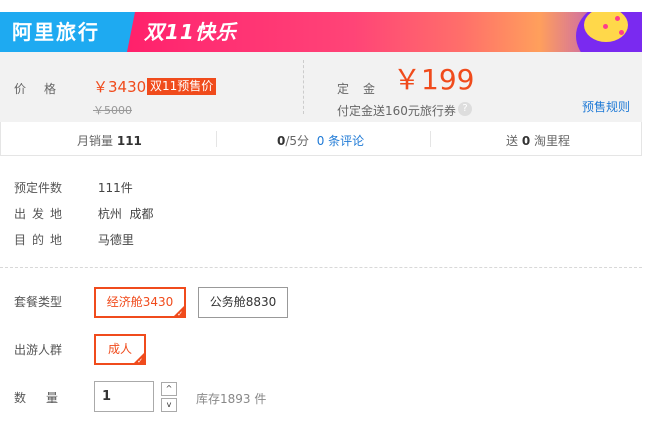 This screenshot has width=654, height=443. I want to click on traveler-option-label: 成人, so click(119, 349).